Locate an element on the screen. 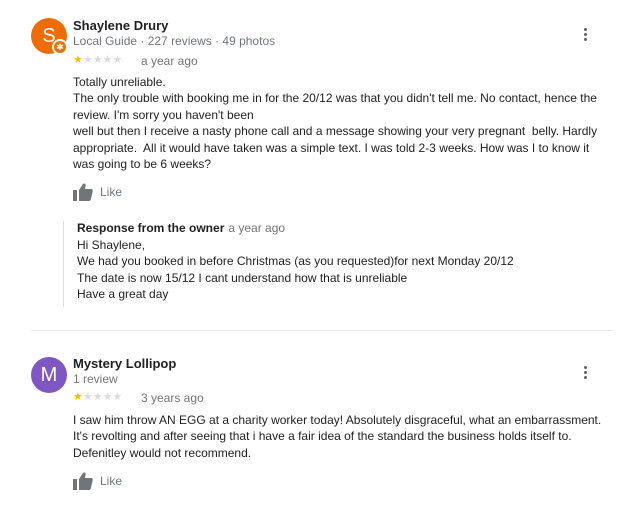 Image resolution: width=629 pixels, height=509 pixels. owner-response-time: a year ago is located at coordinates (257, 228).